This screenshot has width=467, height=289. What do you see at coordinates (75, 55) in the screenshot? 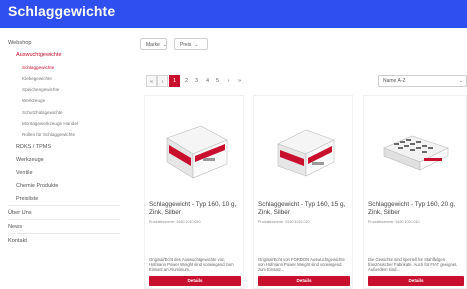
I see `sidebar-item-auswuchtgewichte: Auswuchtgewichte` at bounding box center [75, 55].